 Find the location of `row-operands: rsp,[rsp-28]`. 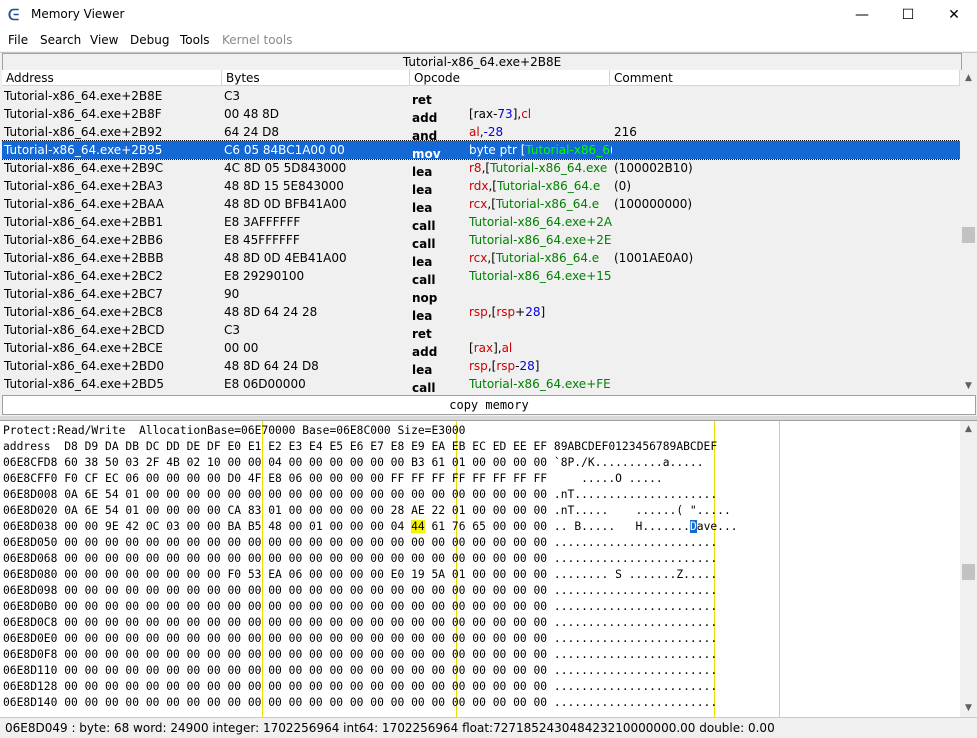

row-operands: rsp,[rsp-28] is located at coordinates (504, 366).